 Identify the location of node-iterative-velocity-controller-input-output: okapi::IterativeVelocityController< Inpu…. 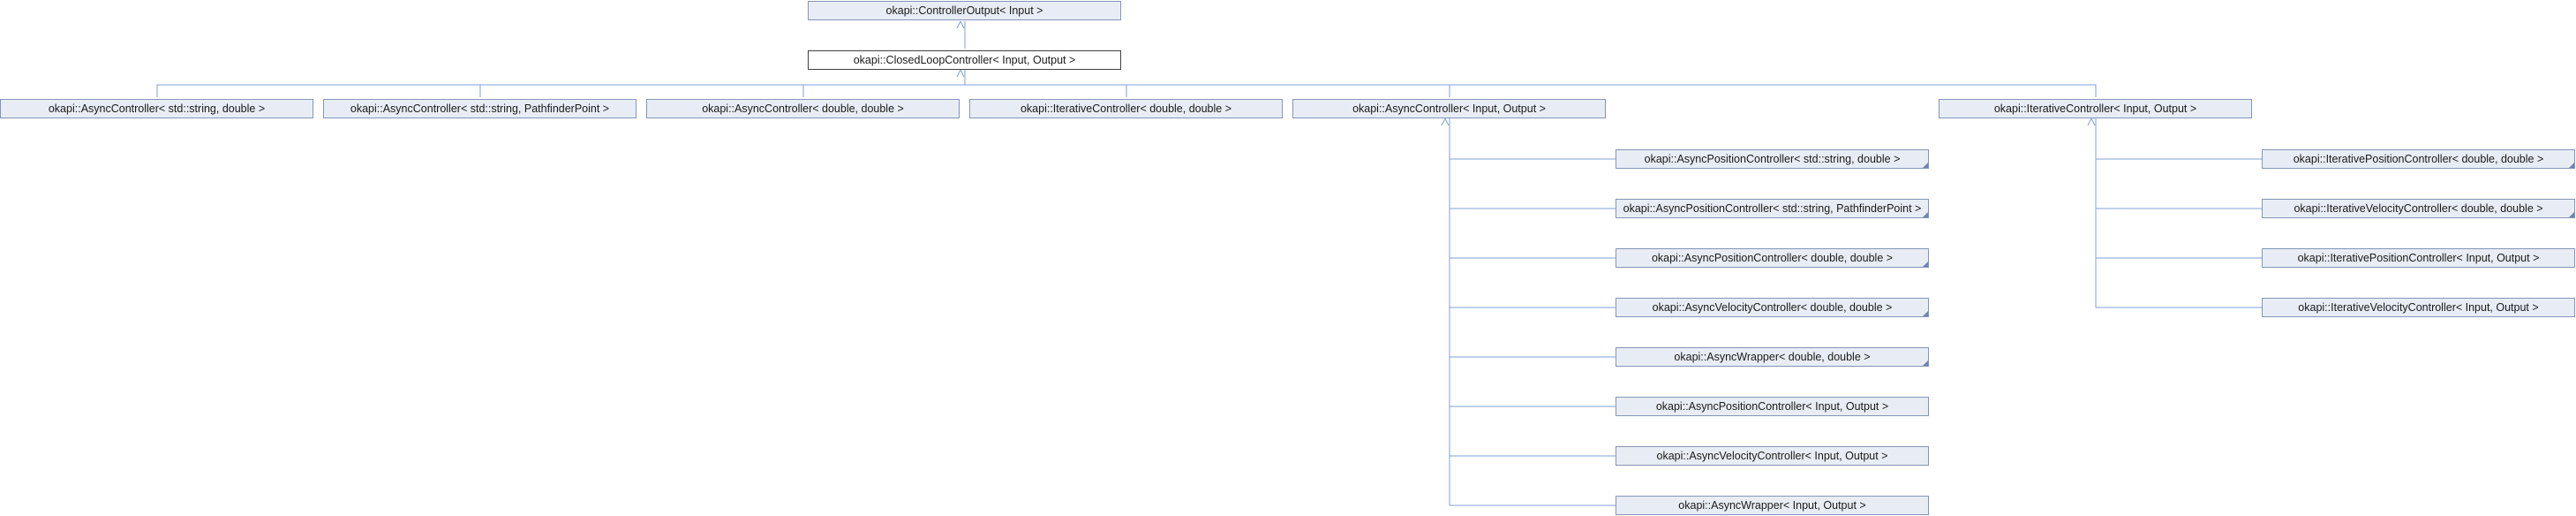
(2418, 307).